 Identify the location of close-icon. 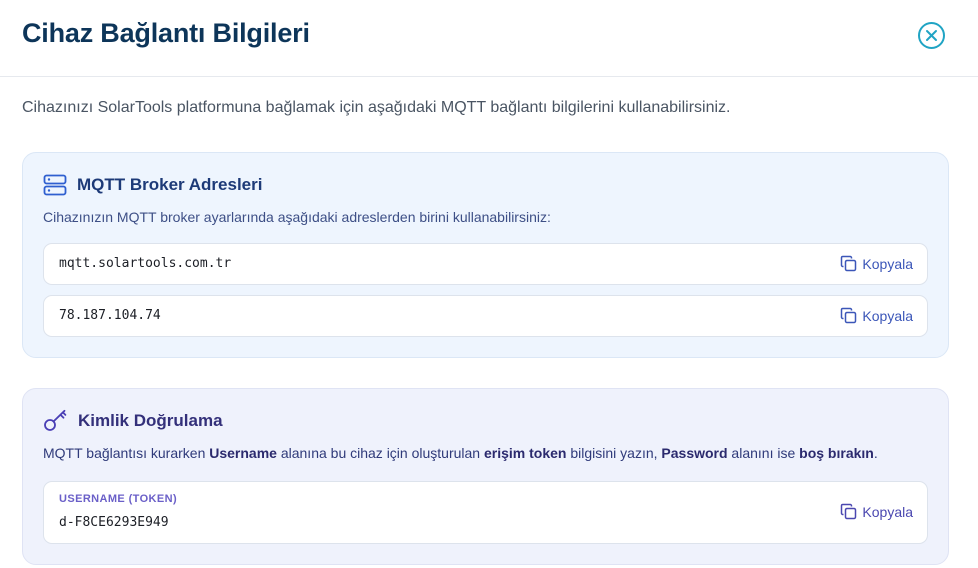
(931, 35).